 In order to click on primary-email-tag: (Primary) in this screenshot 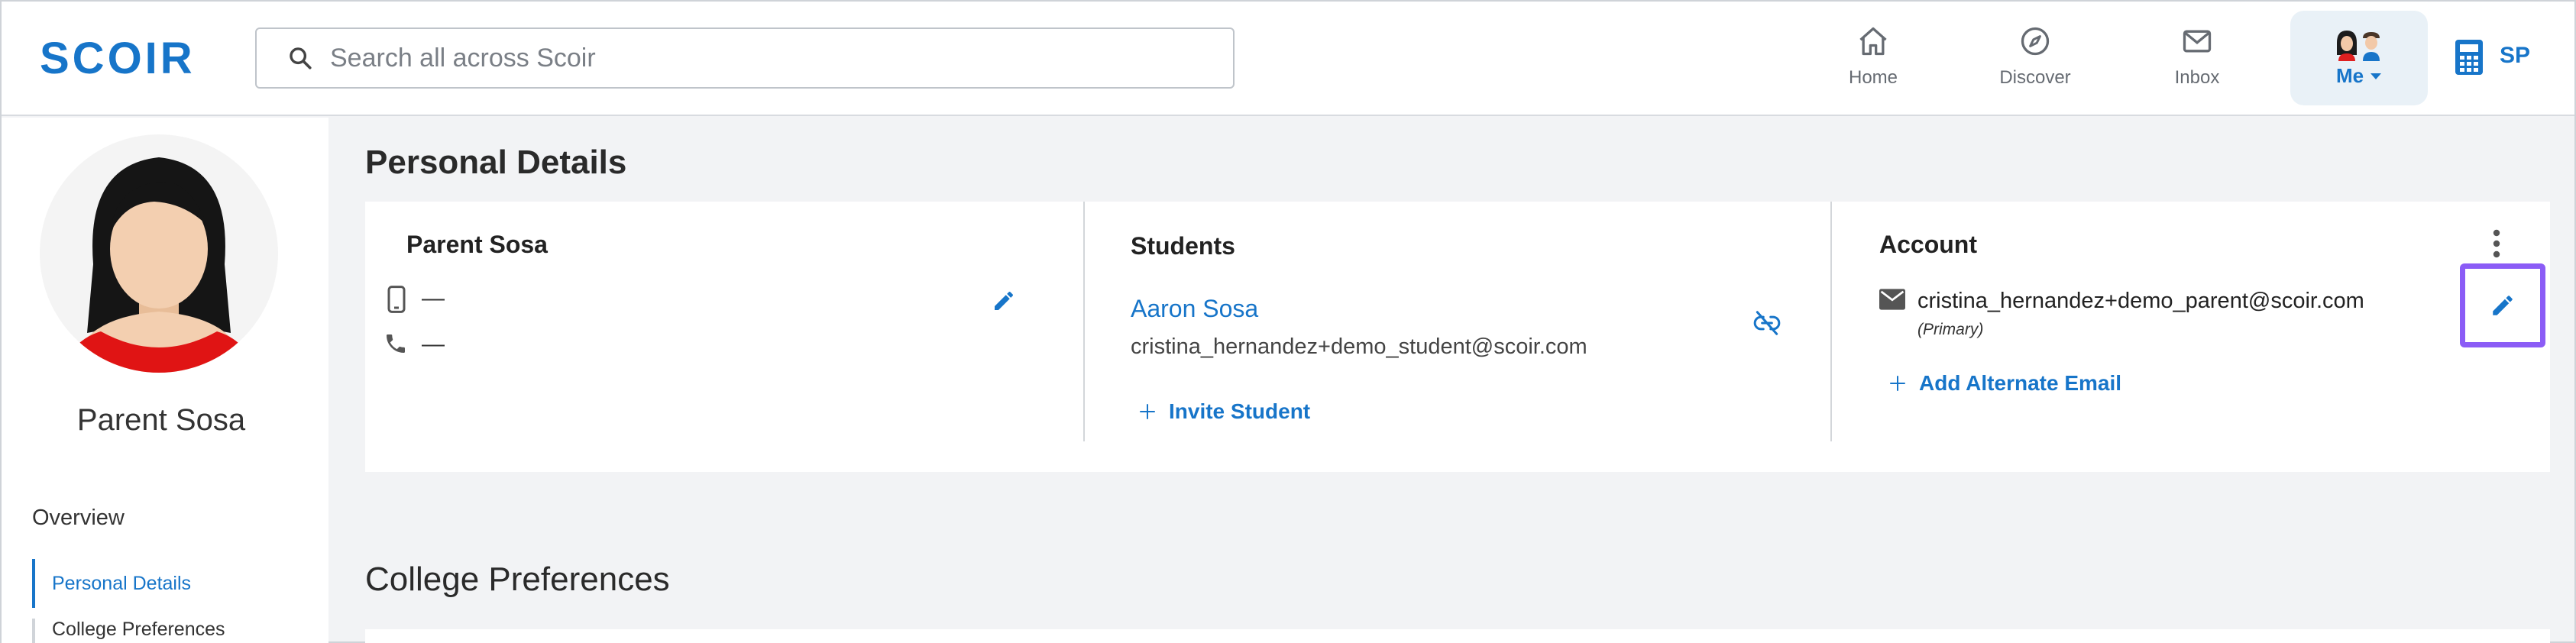, I will do `click(1950, 329)`.